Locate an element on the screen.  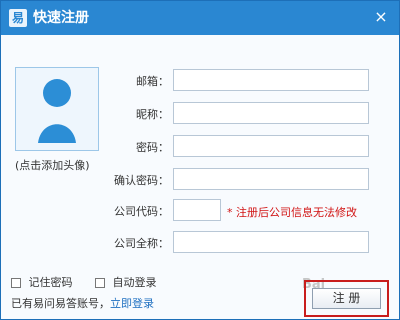
login-prompt: 已有易问易答账号，立即登录 is located at coordinates (82, 303).